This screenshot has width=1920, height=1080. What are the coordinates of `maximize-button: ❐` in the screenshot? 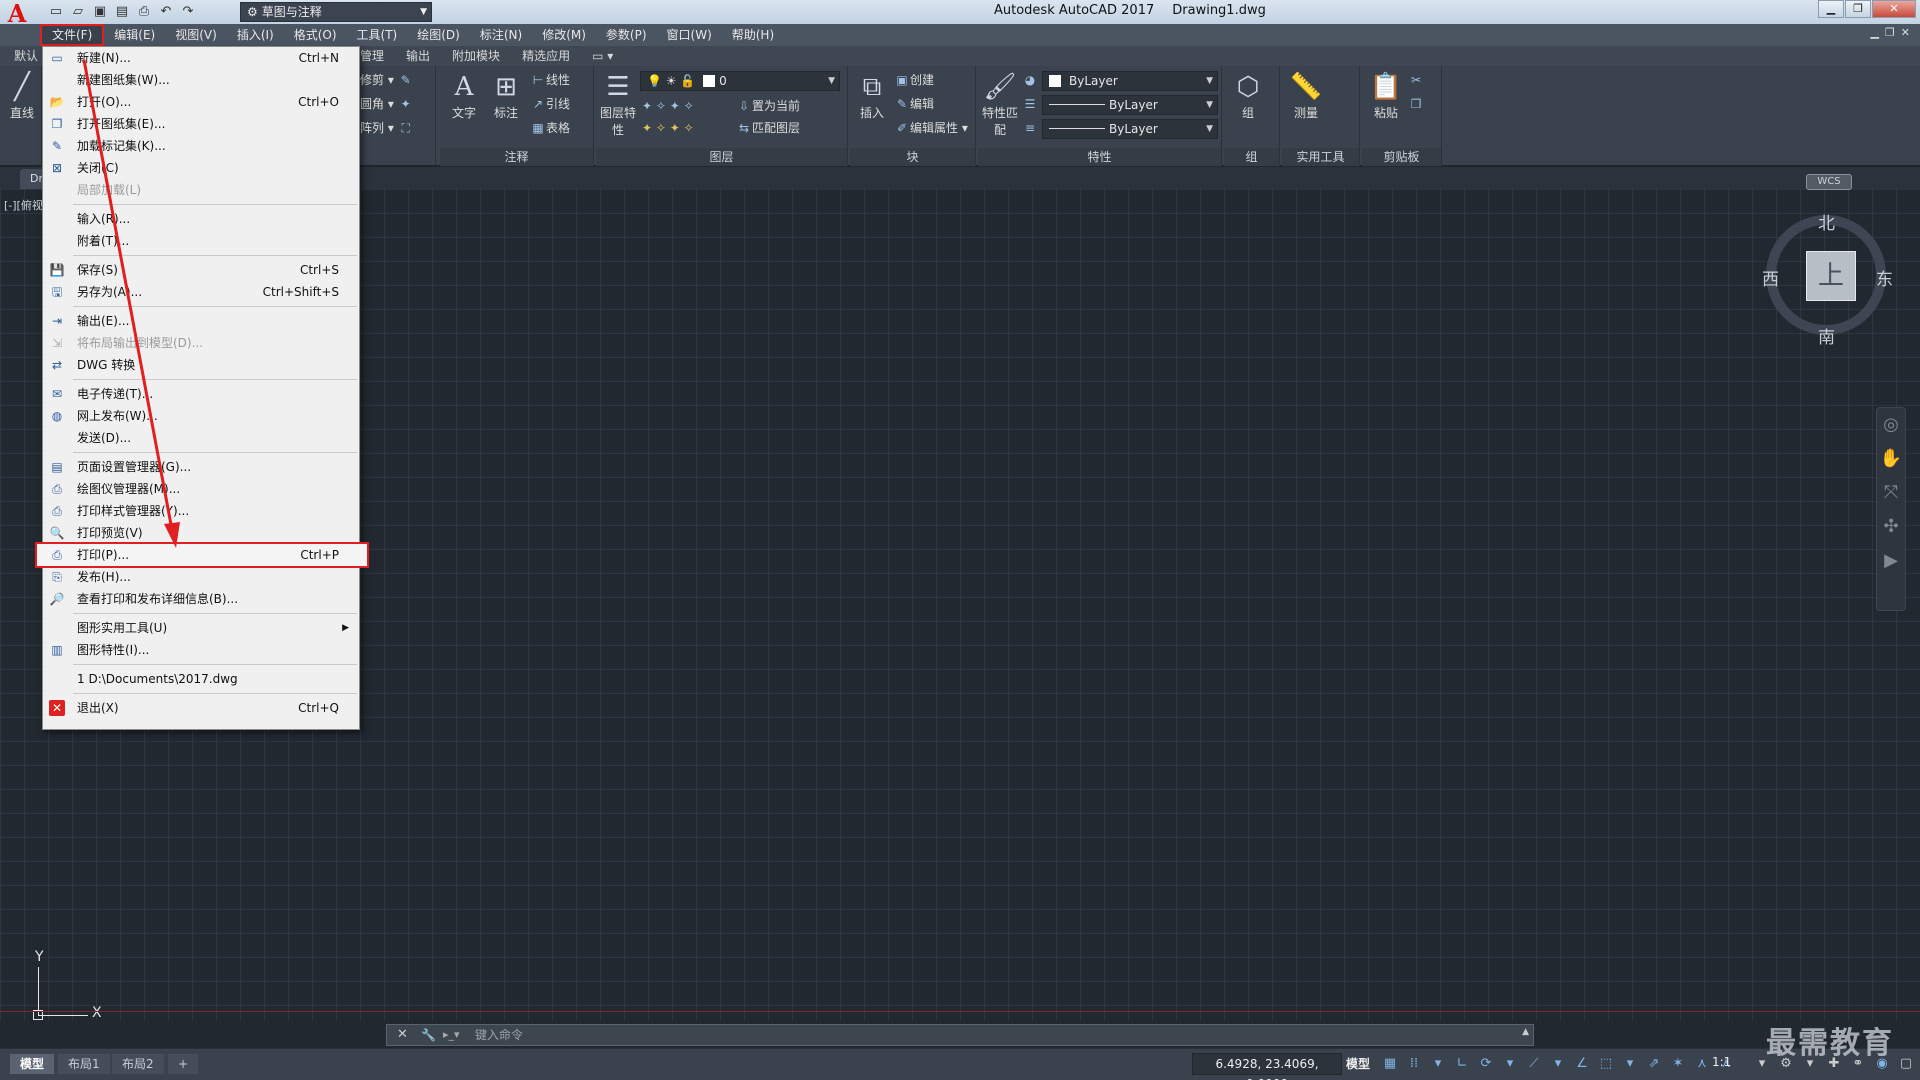 It's located at (1858, 9).